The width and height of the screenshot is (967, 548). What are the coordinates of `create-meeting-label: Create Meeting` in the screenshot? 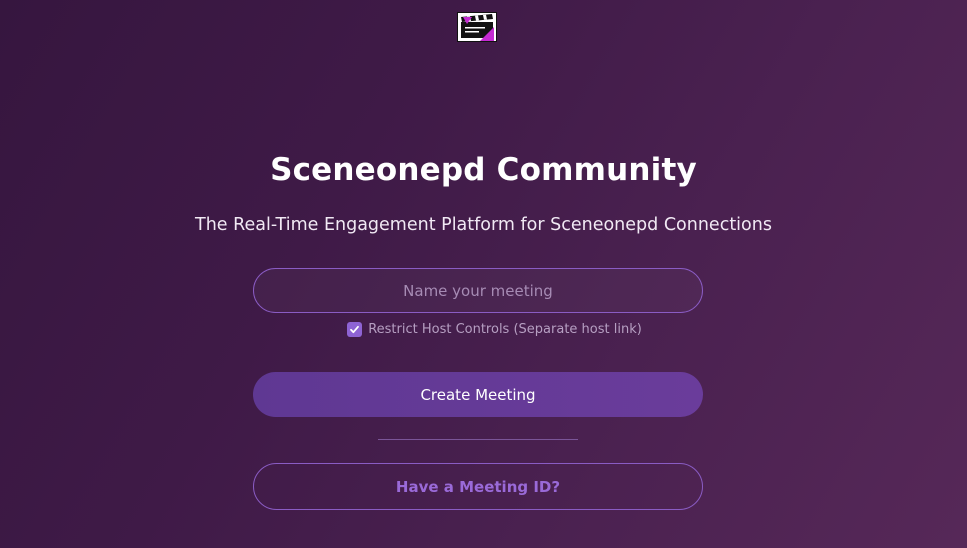 It's located at (478, 394).